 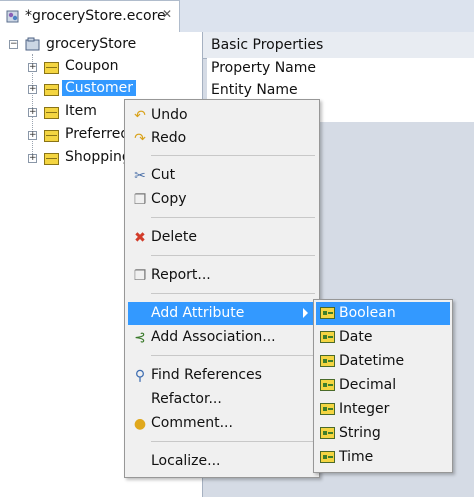 I want to click on menu-item-label: Add Attribute, so click(x=198, y=313).